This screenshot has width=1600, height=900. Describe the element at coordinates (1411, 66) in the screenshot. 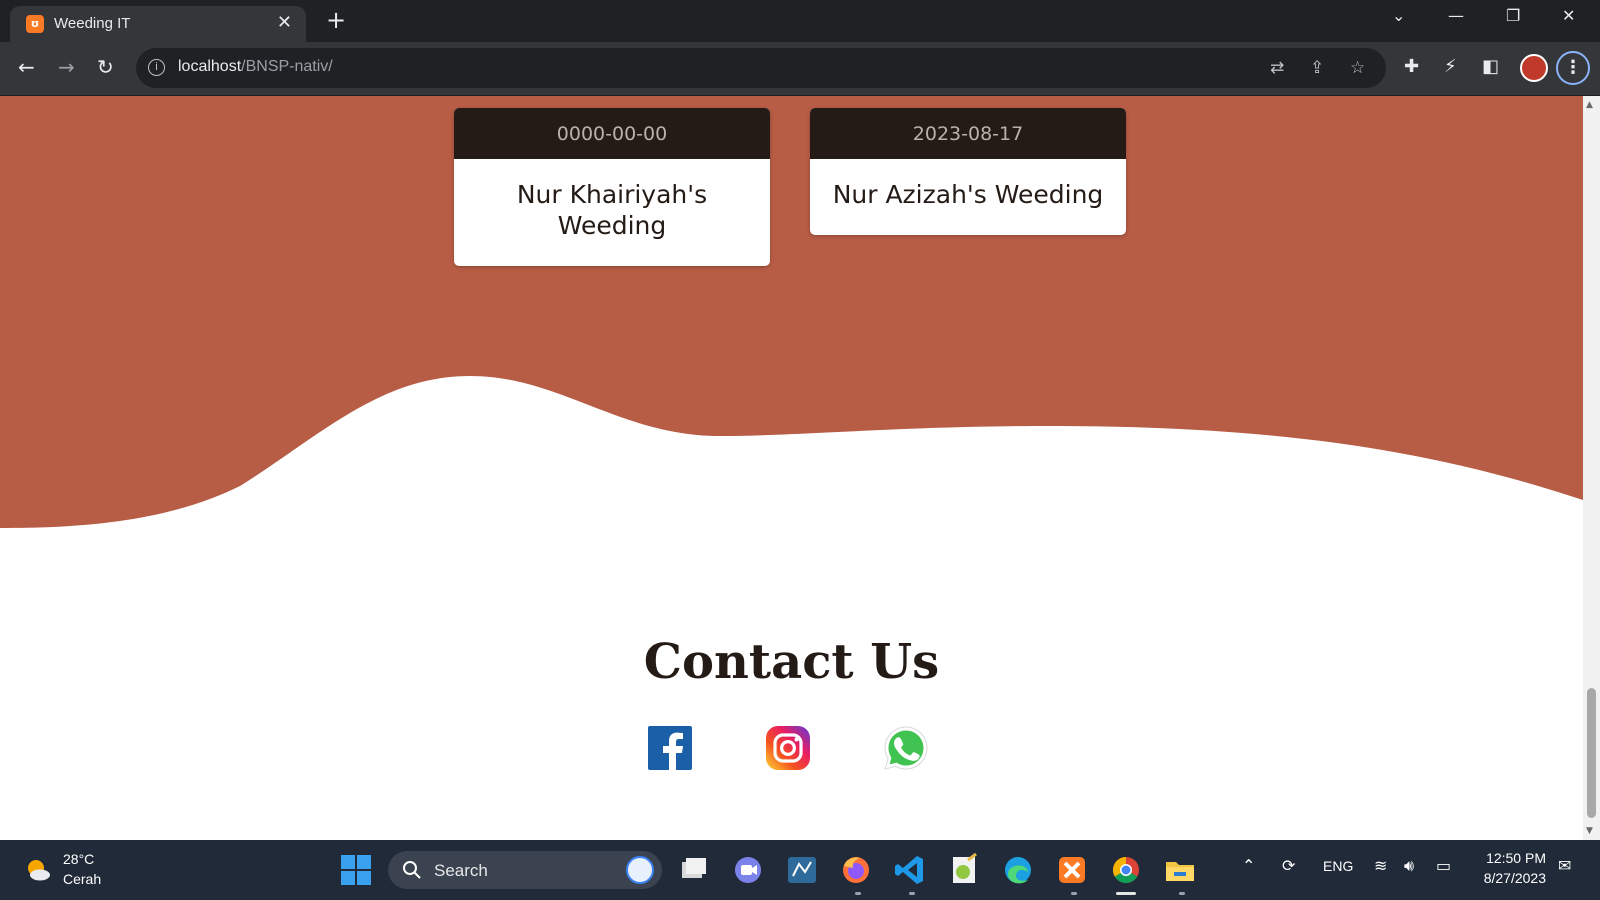

I see `extensions-puzzle-icon: ✚` at that location.